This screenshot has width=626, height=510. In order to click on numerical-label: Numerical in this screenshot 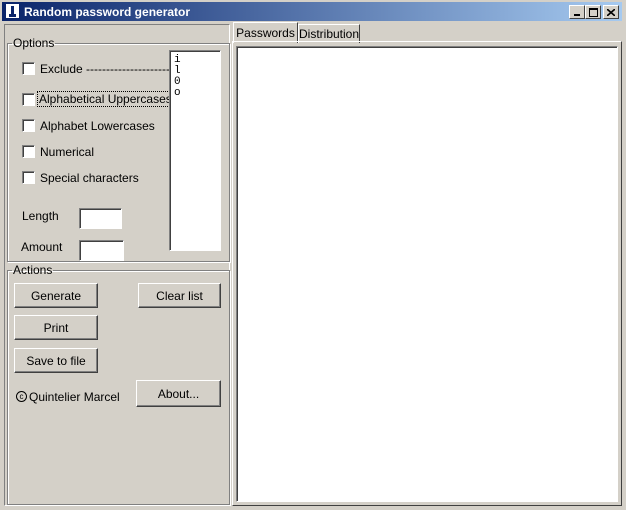, I will do `click(67, 152)`.